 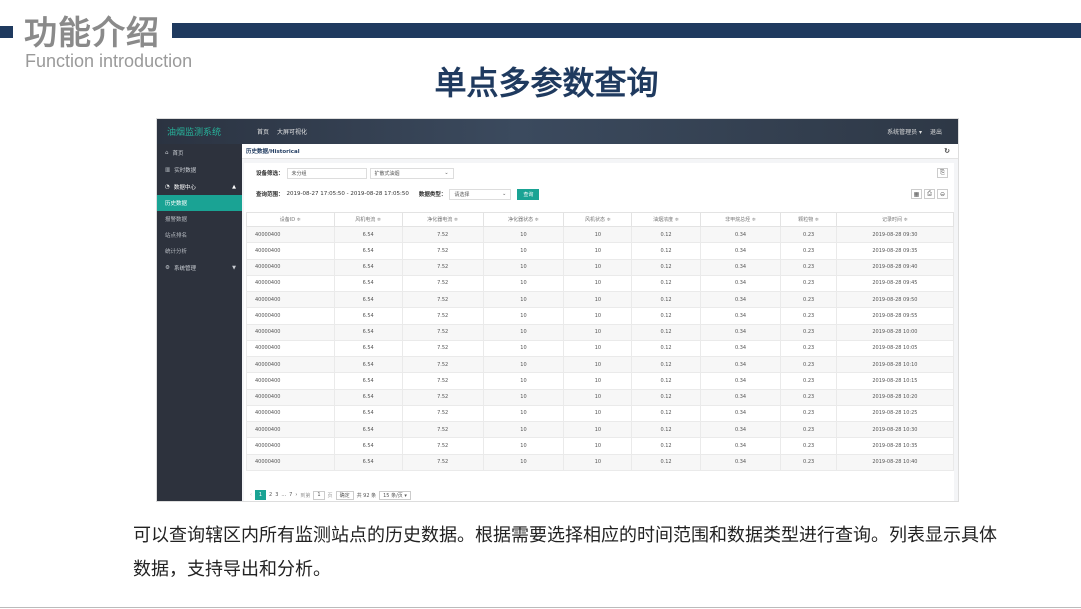 I want to click on sidebar-item-history: 历史数据, so click(x=199, y=203).